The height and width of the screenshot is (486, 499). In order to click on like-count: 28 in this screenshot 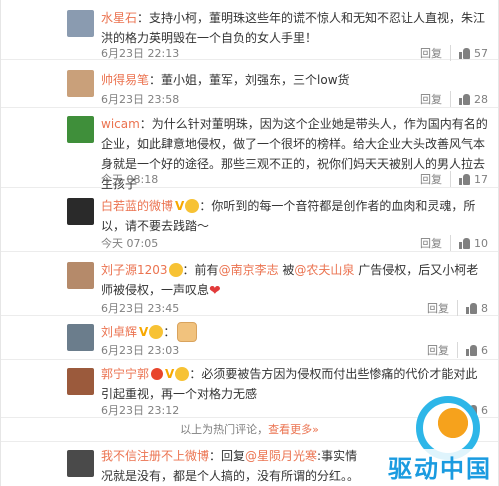, I will do `click(481, 99)`.